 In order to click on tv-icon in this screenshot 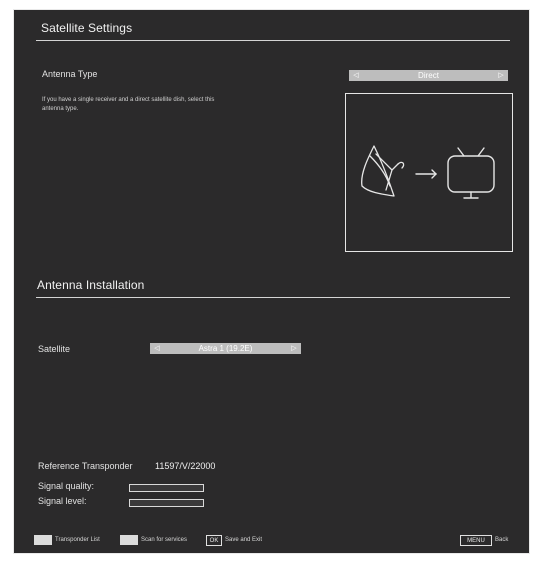, I will do `click(471, 173)`.